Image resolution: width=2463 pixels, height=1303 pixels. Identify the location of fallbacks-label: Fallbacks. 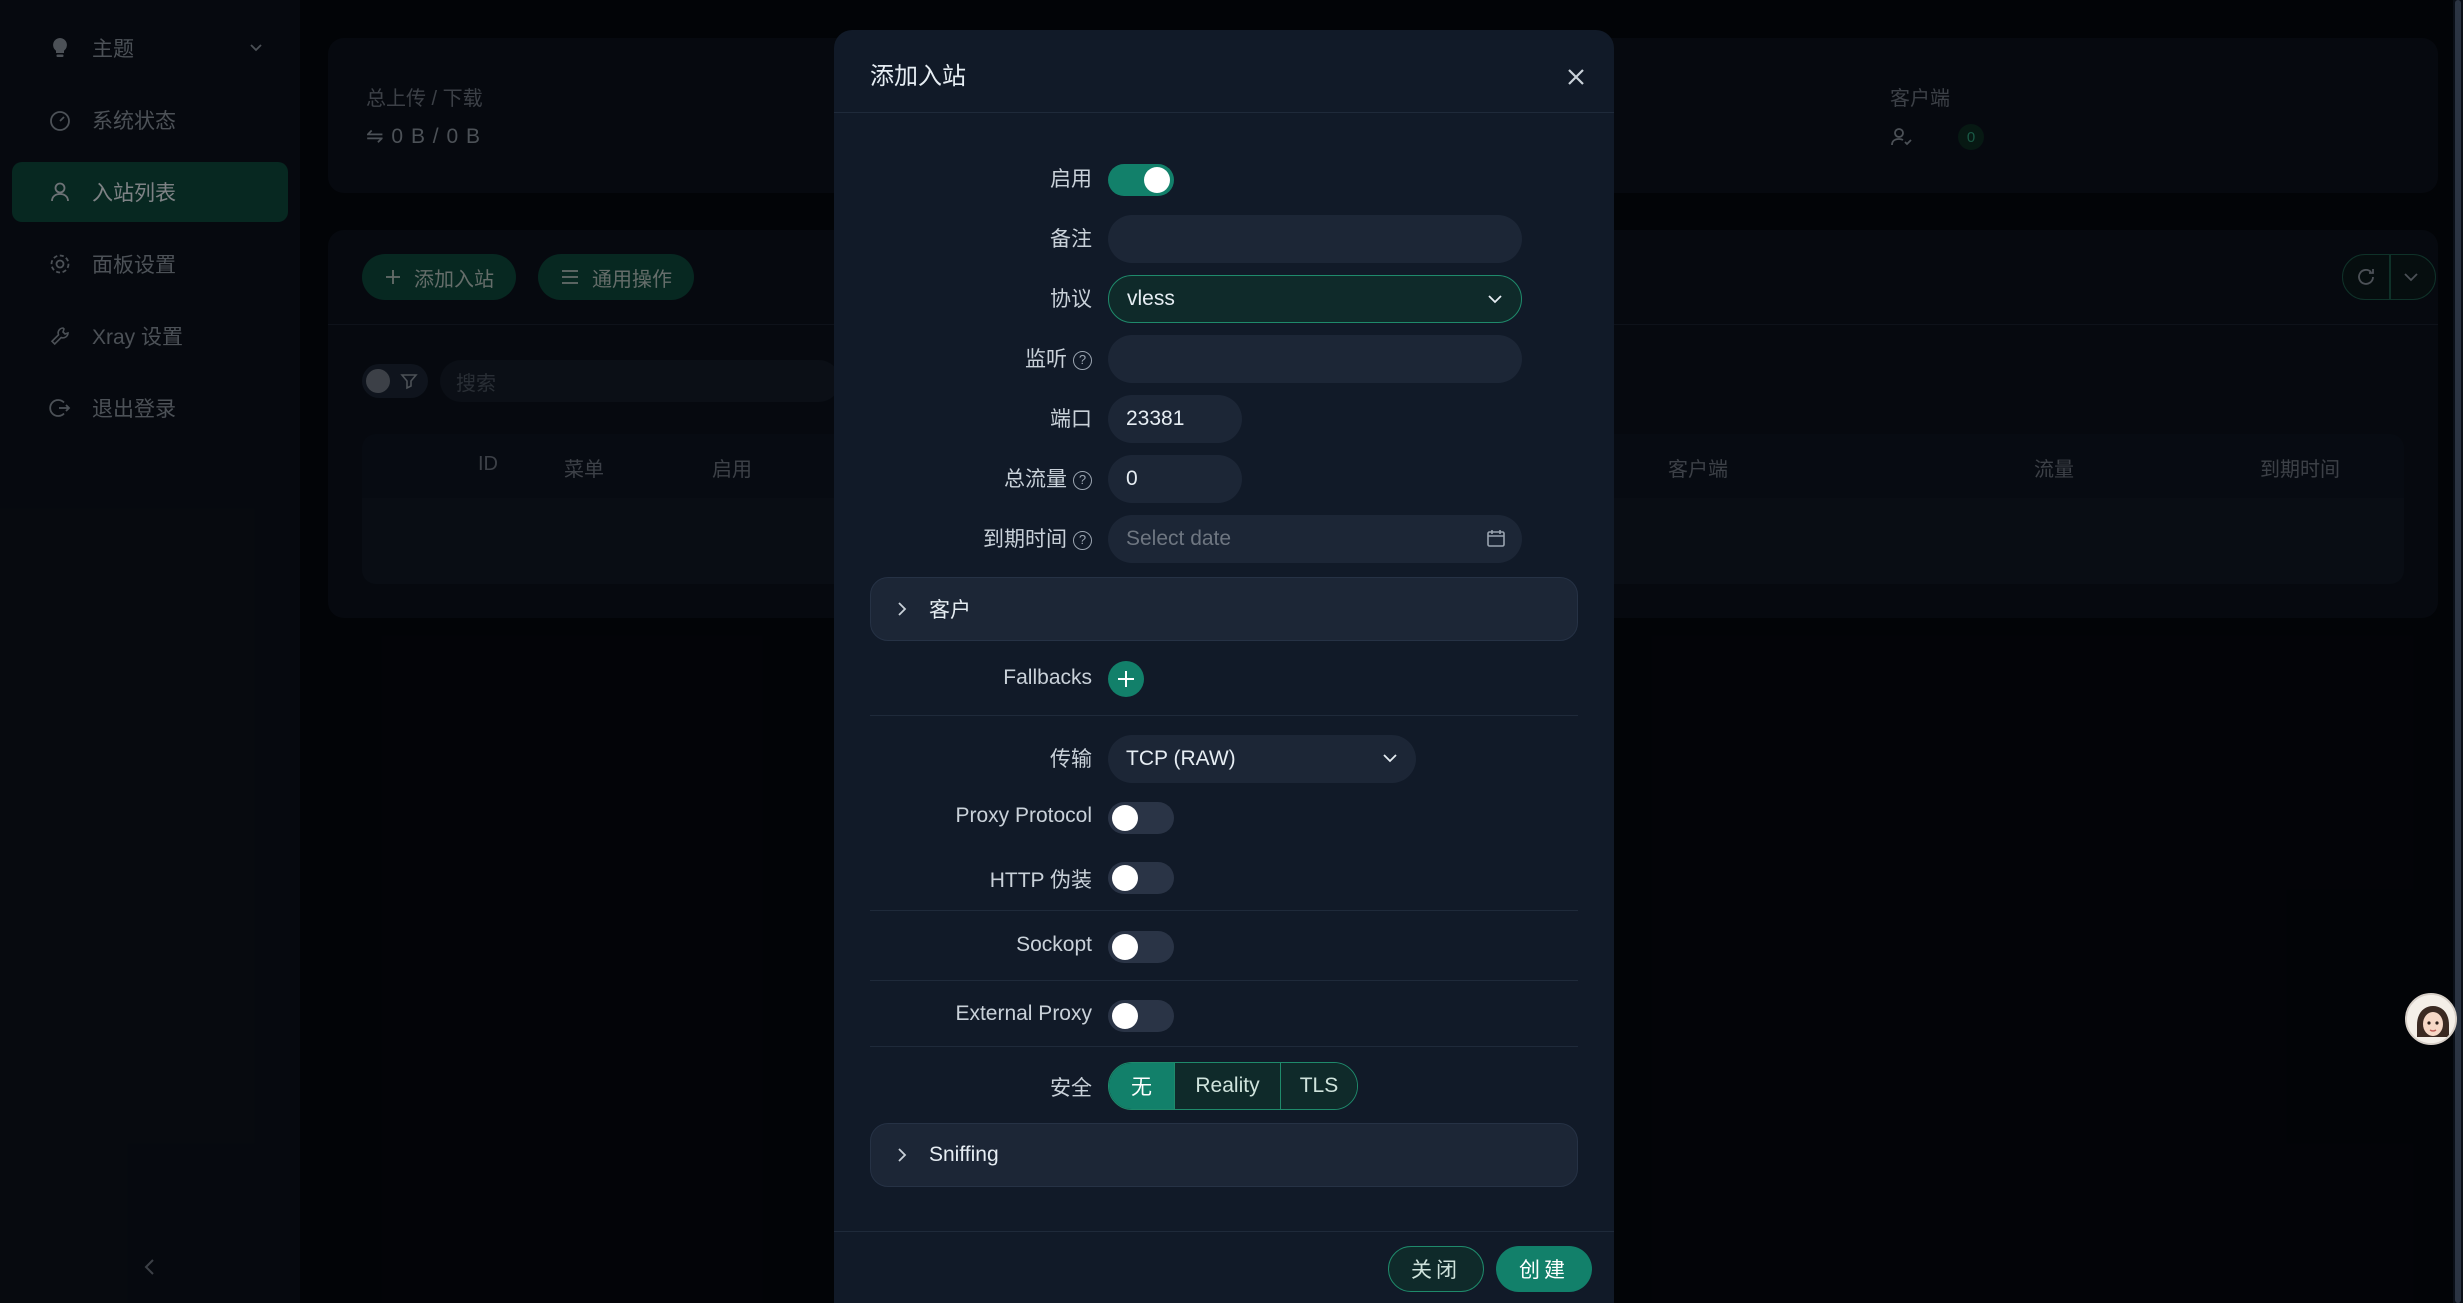
(1047, 677).